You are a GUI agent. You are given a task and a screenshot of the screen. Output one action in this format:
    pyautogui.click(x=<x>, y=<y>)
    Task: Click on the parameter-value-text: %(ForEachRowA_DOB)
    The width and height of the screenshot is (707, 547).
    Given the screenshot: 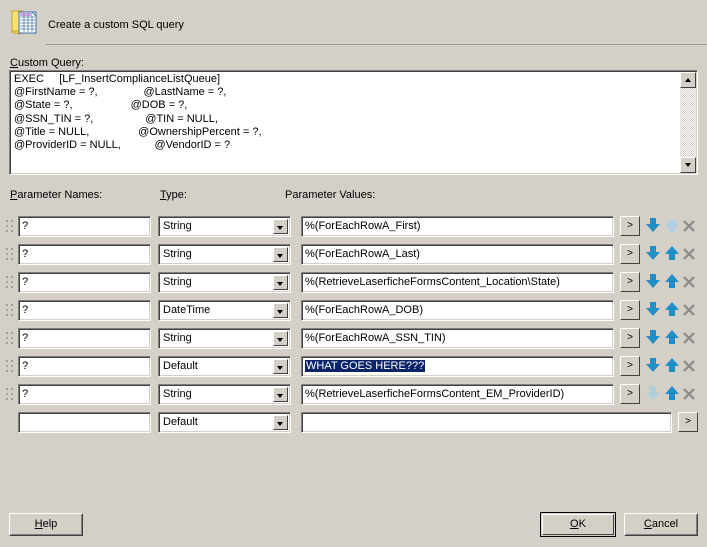 What is the action you would take?
    pyautogui.click(x=364, y=310)
    